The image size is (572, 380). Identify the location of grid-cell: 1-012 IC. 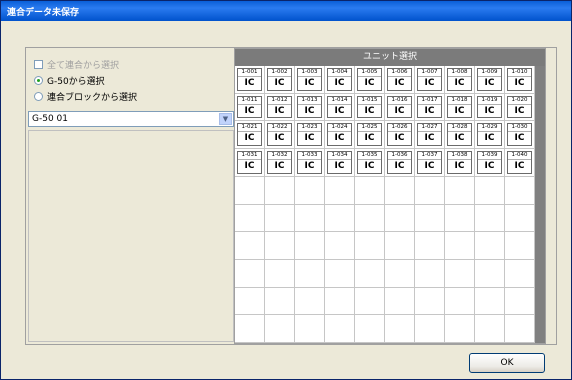
(280, 107).